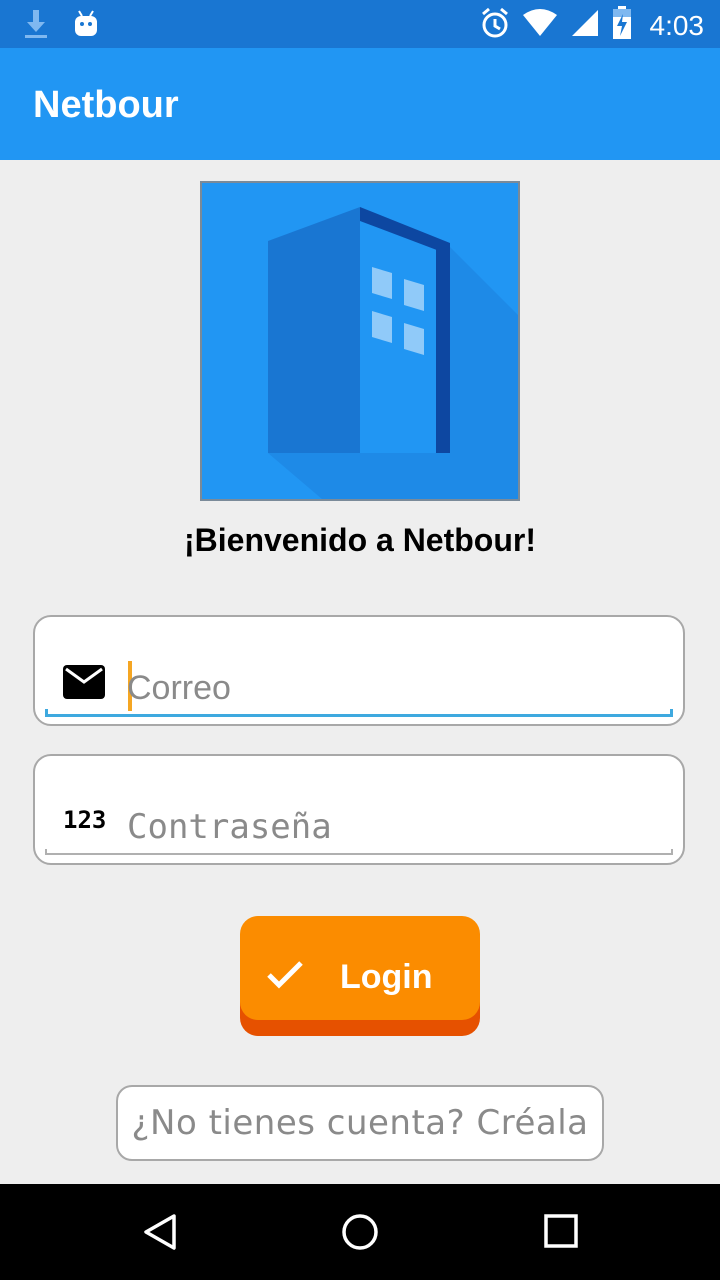  I want to click on email-field, so click(359, 670).